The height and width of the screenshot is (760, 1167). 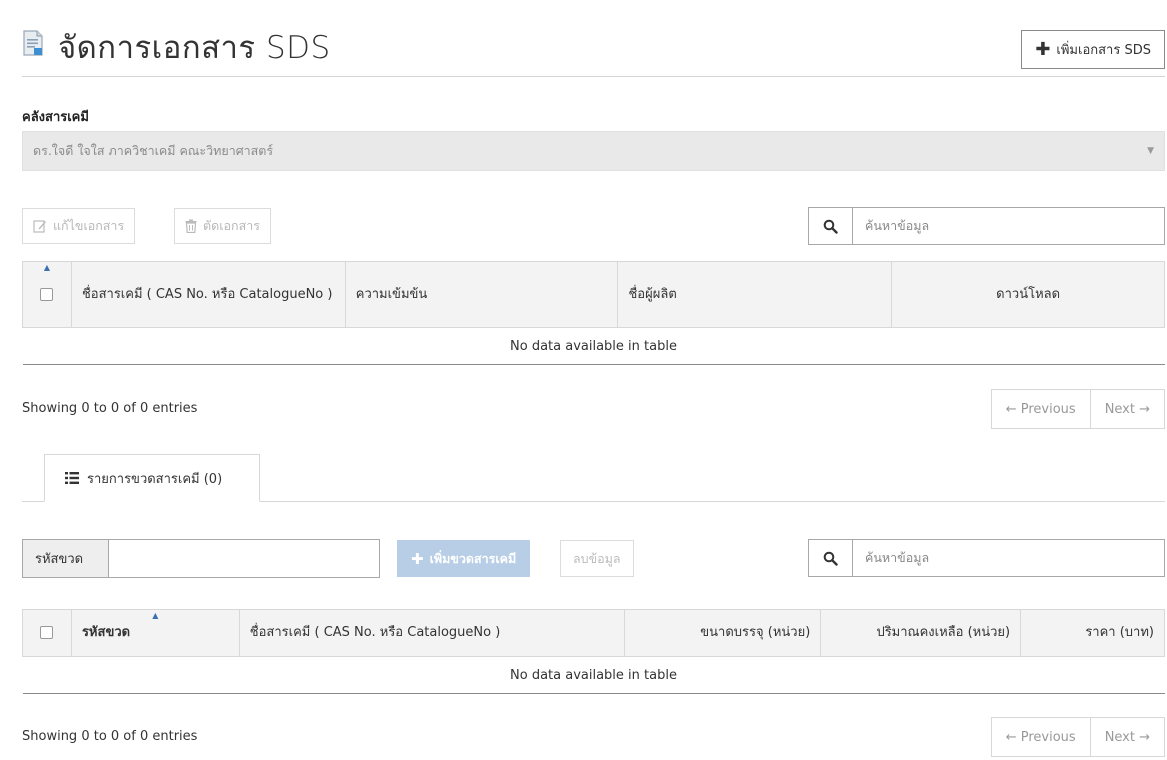 What do you see at coordinates (39, 226) in the screenshot?
I see `edit-icon` at bounding box center [39, 226].